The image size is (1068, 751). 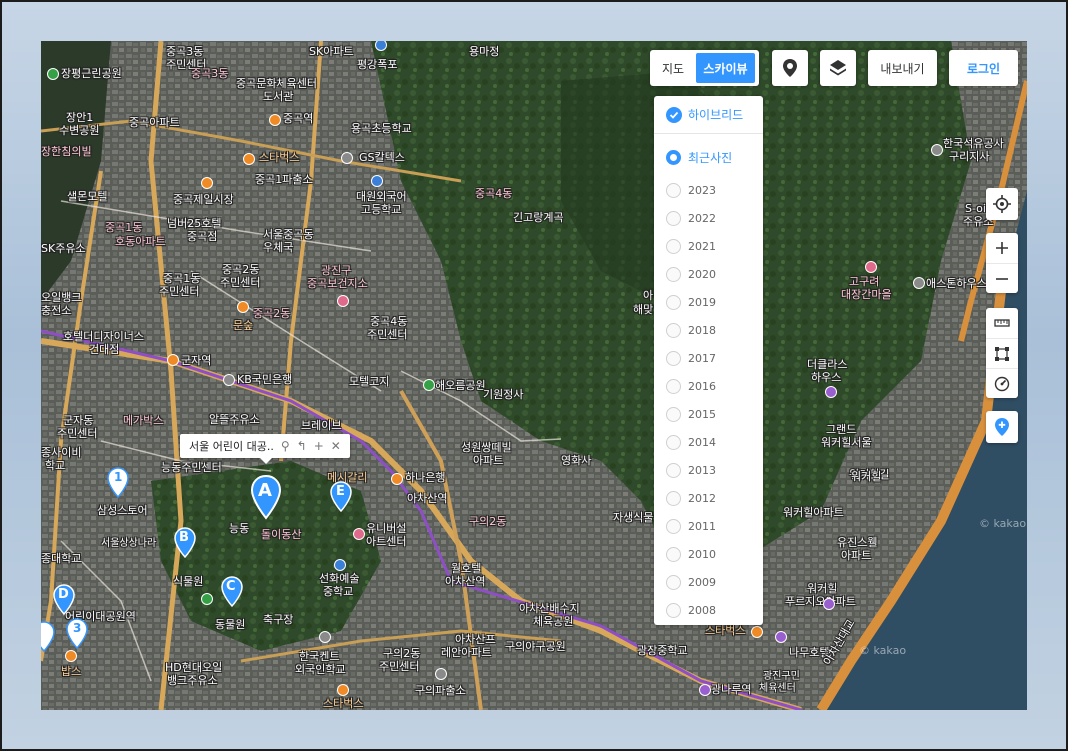 I want to click on map-type-skyview-button: 스카이뷰, so click(x=725, y=68).